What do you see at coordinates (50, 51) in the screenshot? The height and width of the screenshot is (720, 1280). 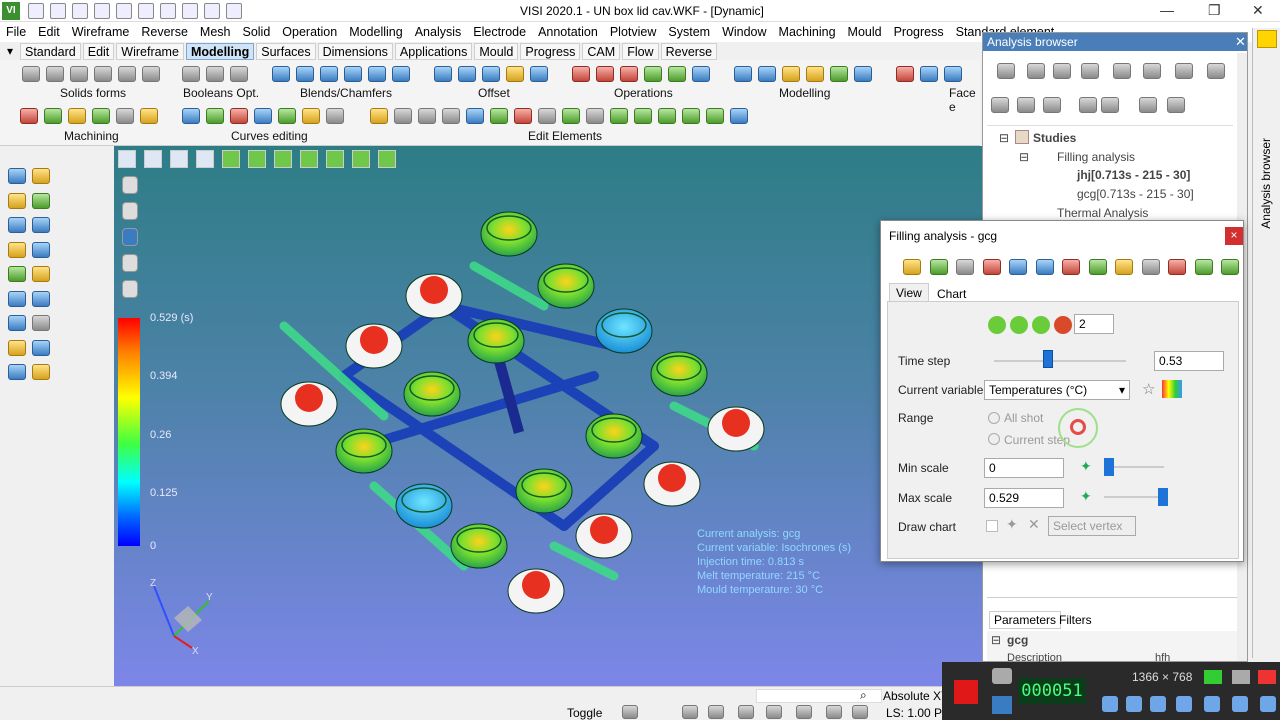 I see `tab-standard: Standard` at bounding box center [50, 51].